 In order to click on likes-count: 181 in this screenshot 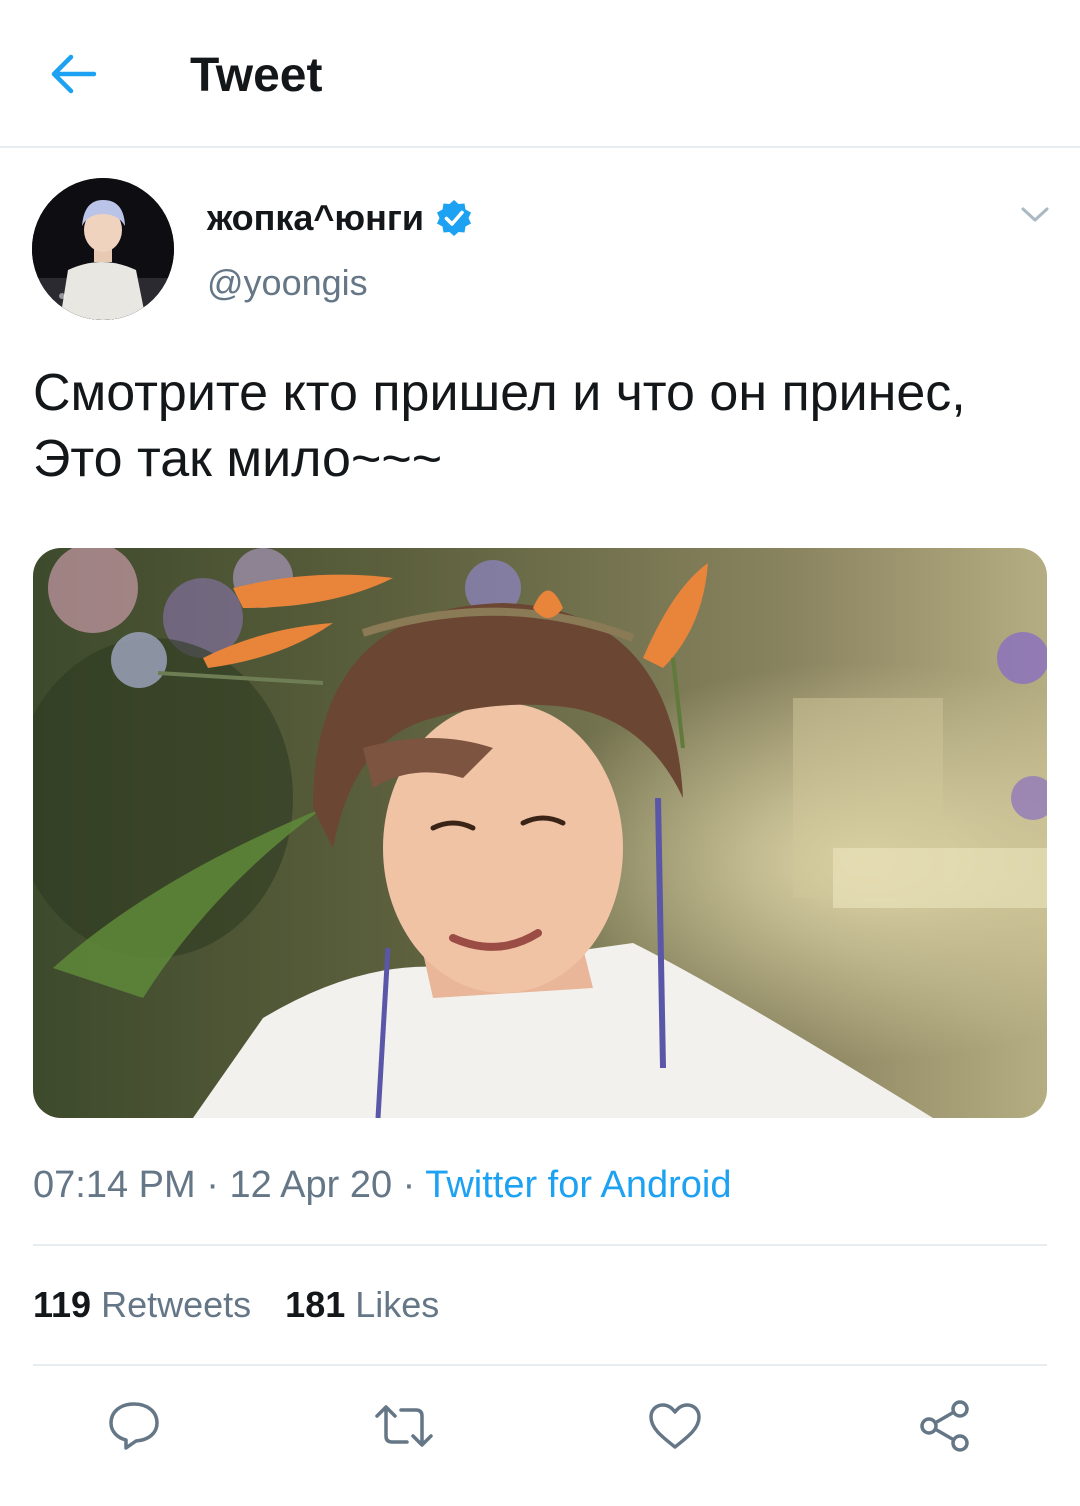, I will do `click(315, 1304)`.